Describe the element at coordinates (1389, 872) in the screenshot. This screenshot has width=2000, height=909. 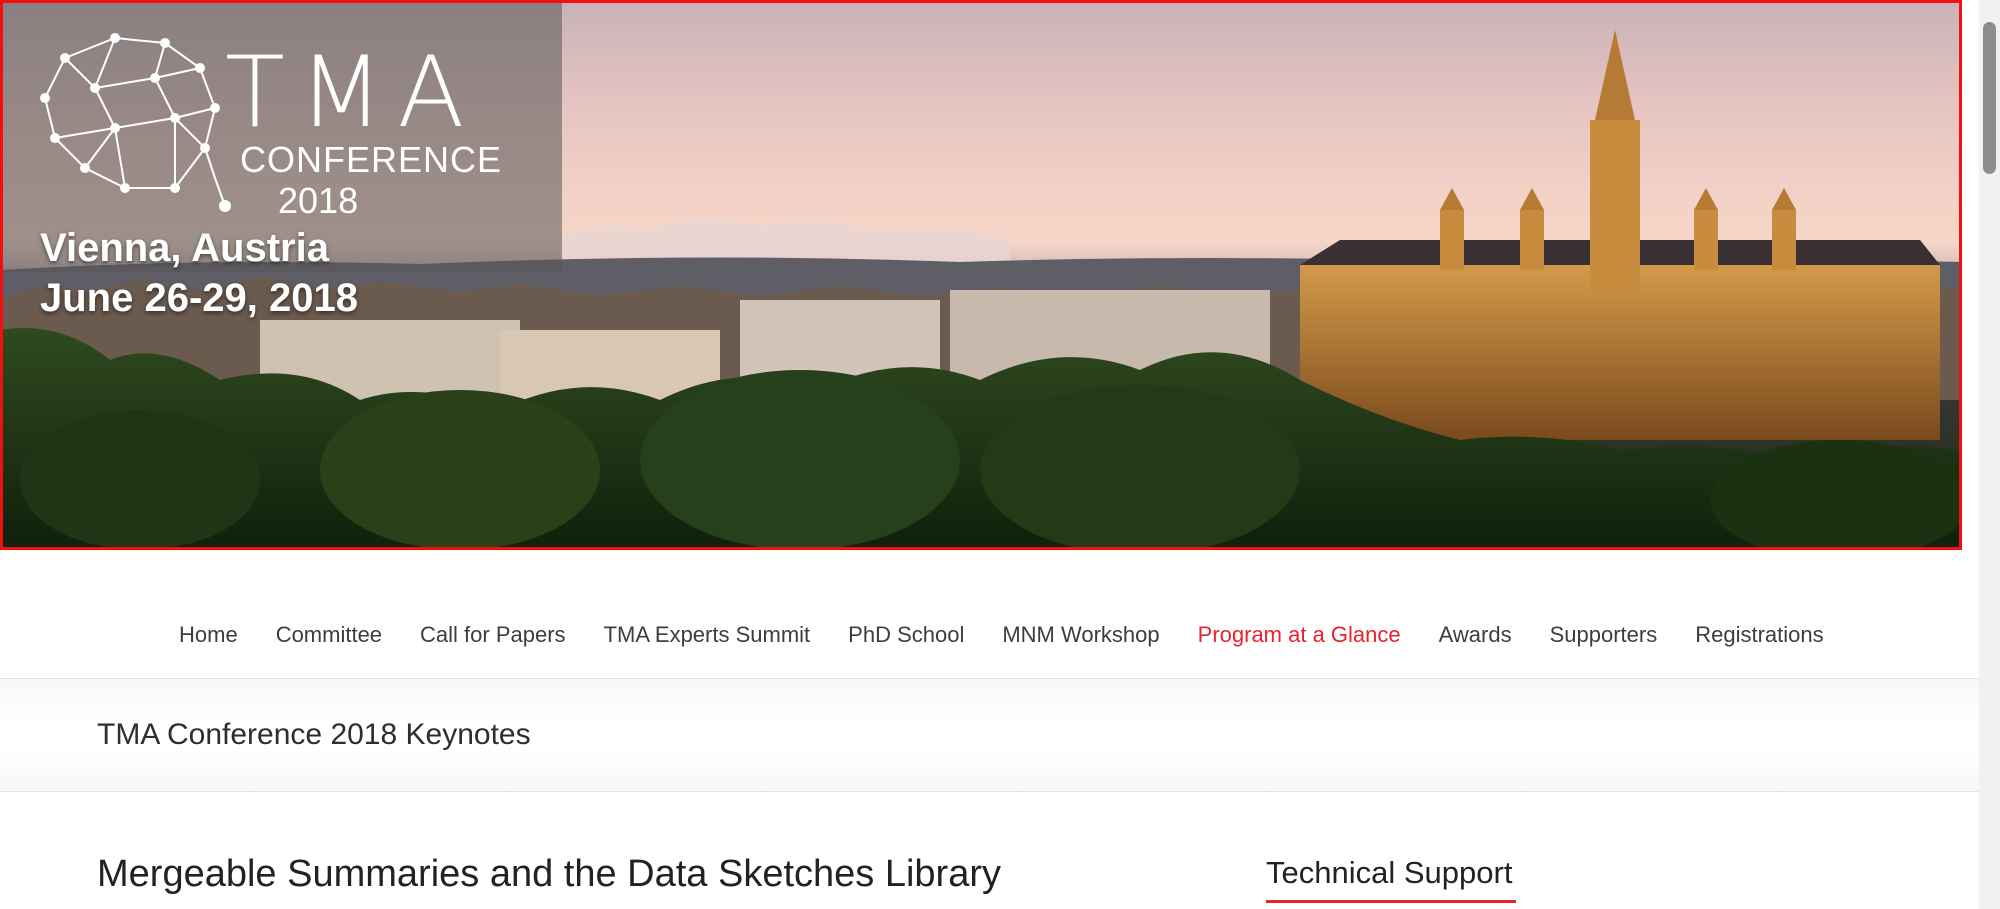
I see `sidebar-widget-title: Technical Support` at that location.